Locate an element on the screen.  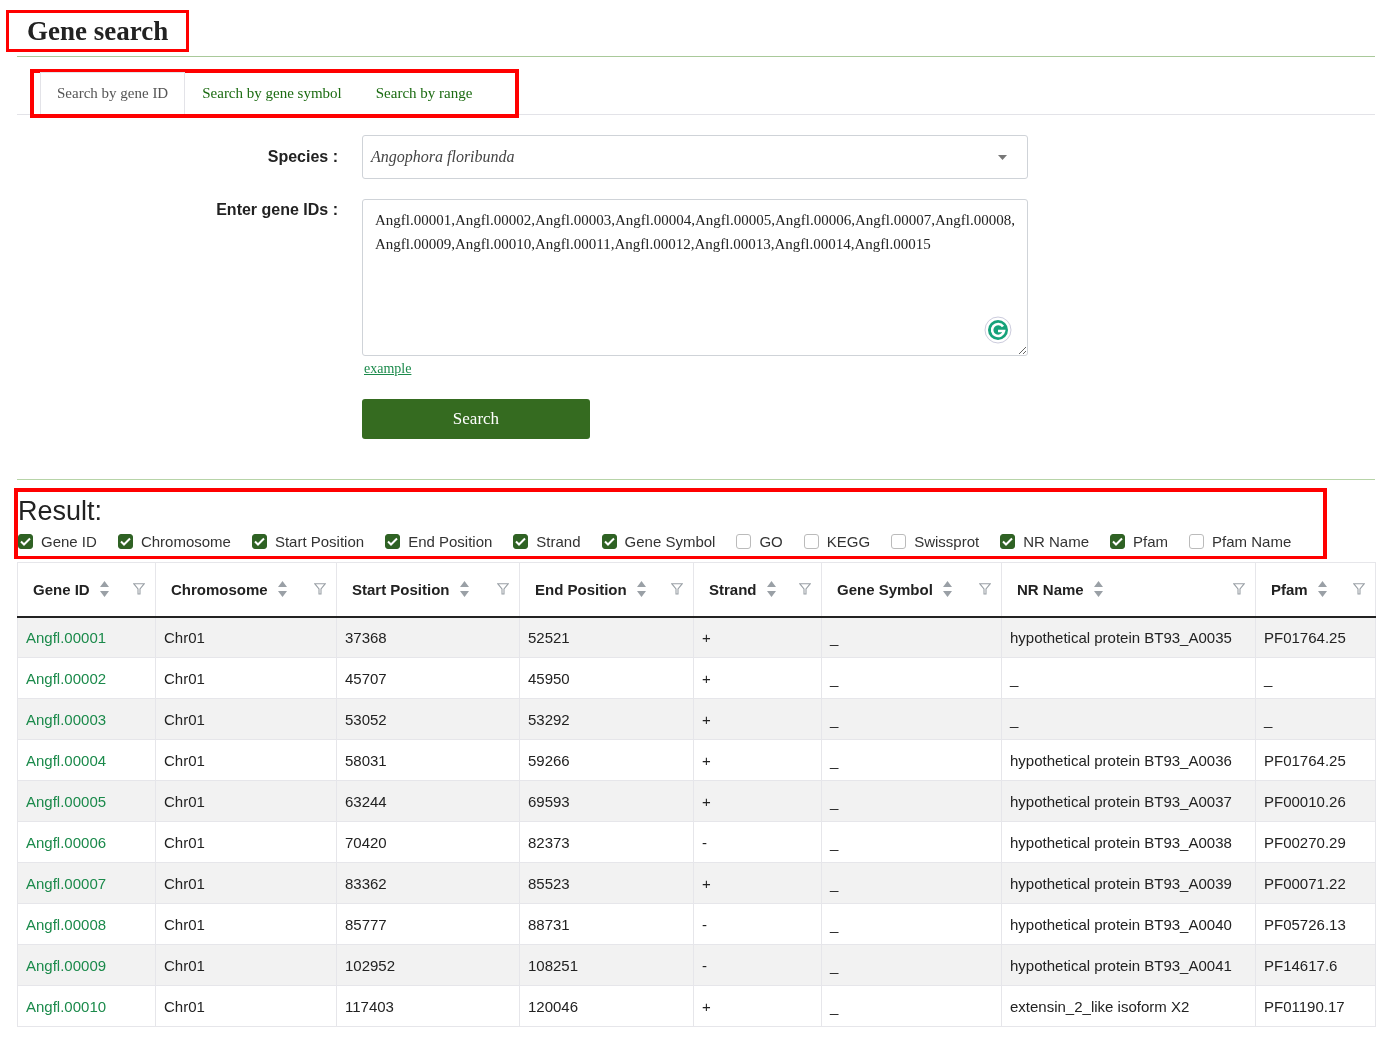
checkbox-label: KEGG is located at coordinates (848, 541).